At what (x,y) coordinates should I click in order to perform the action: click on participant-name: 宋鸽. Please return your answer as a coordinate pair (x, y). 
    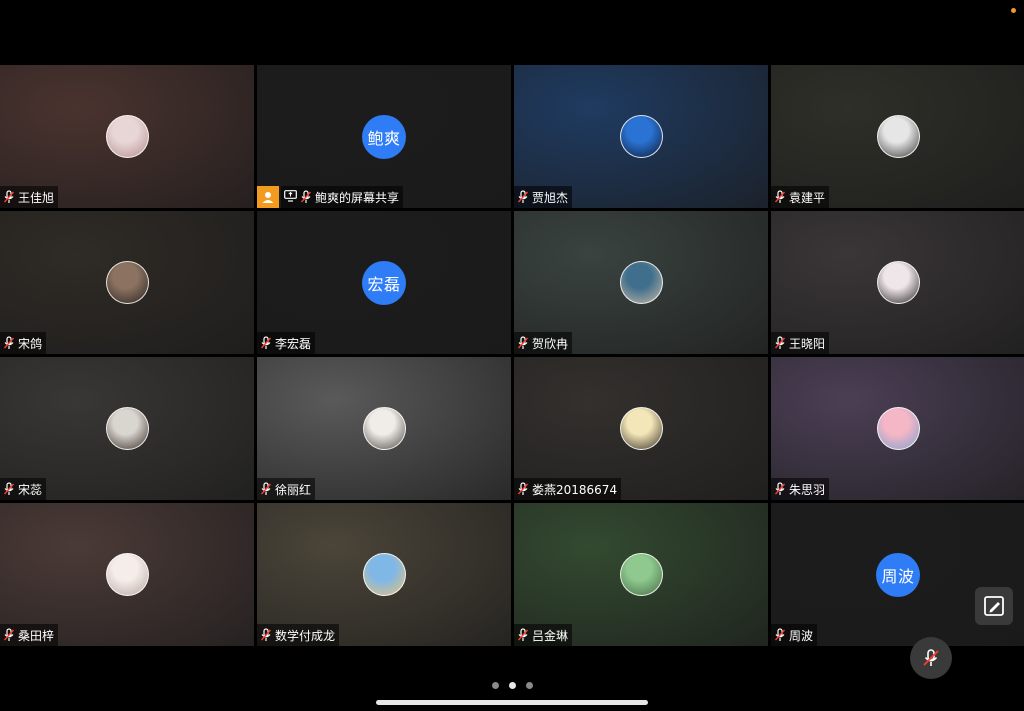
    Looking at the image, I should click on (23, 343).